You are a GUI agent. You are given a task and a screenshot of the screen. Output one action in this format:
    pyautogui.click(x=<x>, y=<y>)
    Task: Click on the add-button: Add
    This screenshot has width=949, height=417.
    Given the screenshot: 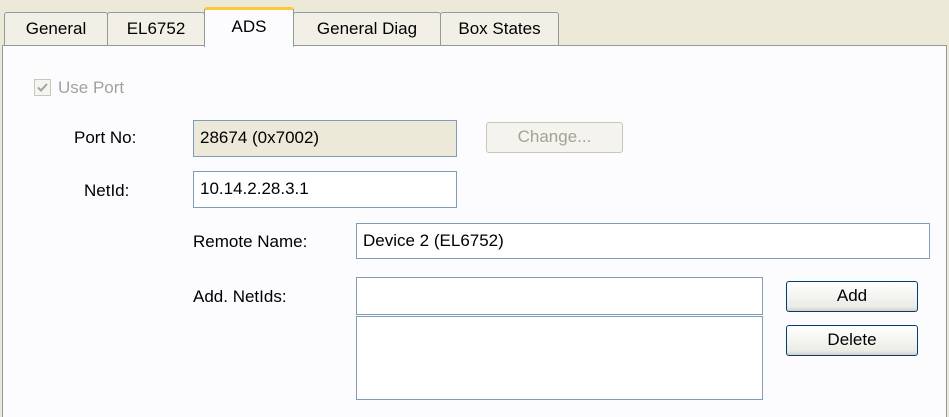 What is the action you would take?
    pyautogui.click(x=852, y=296)
    